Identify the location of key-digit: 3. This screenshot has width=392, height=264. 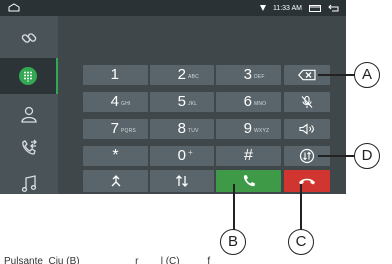
(247, 74).